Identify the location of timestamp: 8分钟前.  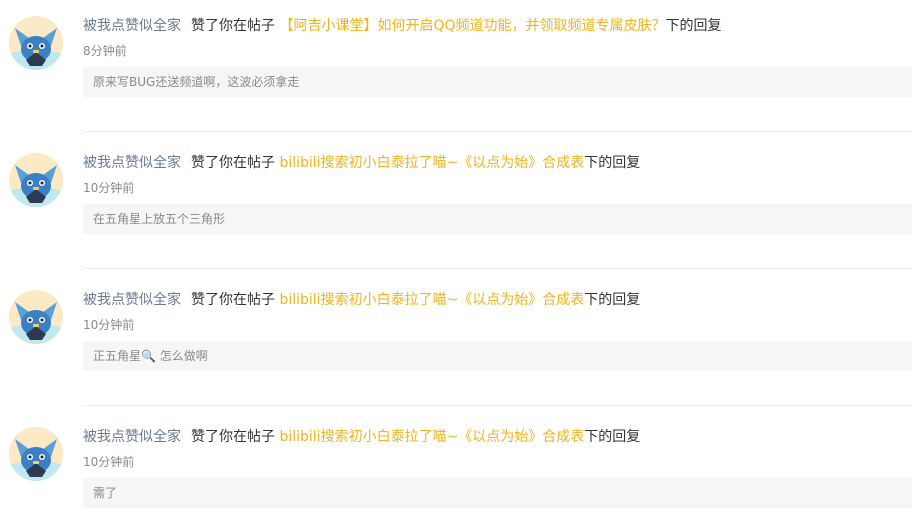
(105, 51).